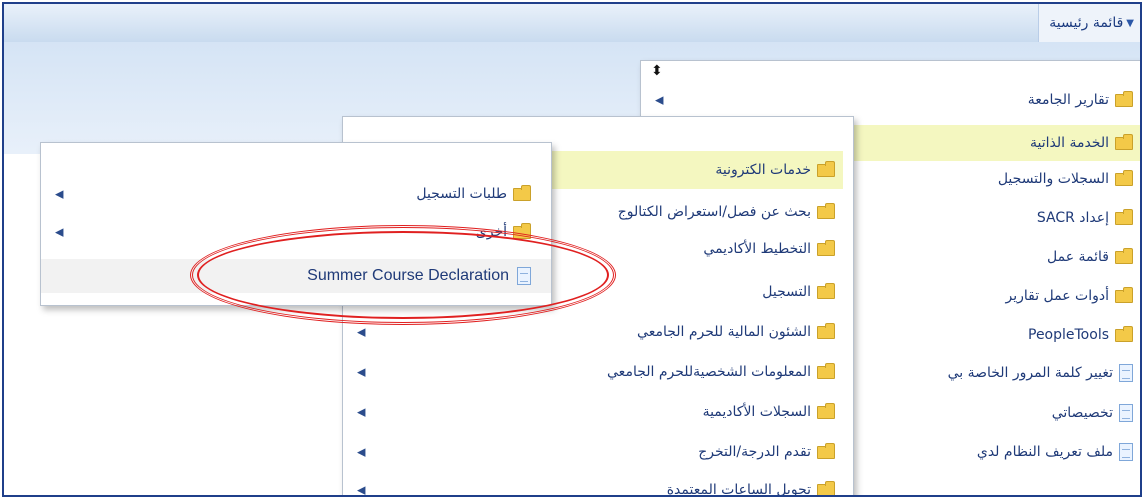  Describe the element at coordinates (1068, 100) in the screenshot. I see `menu-item-label: تقارير الجامعة` at that location.